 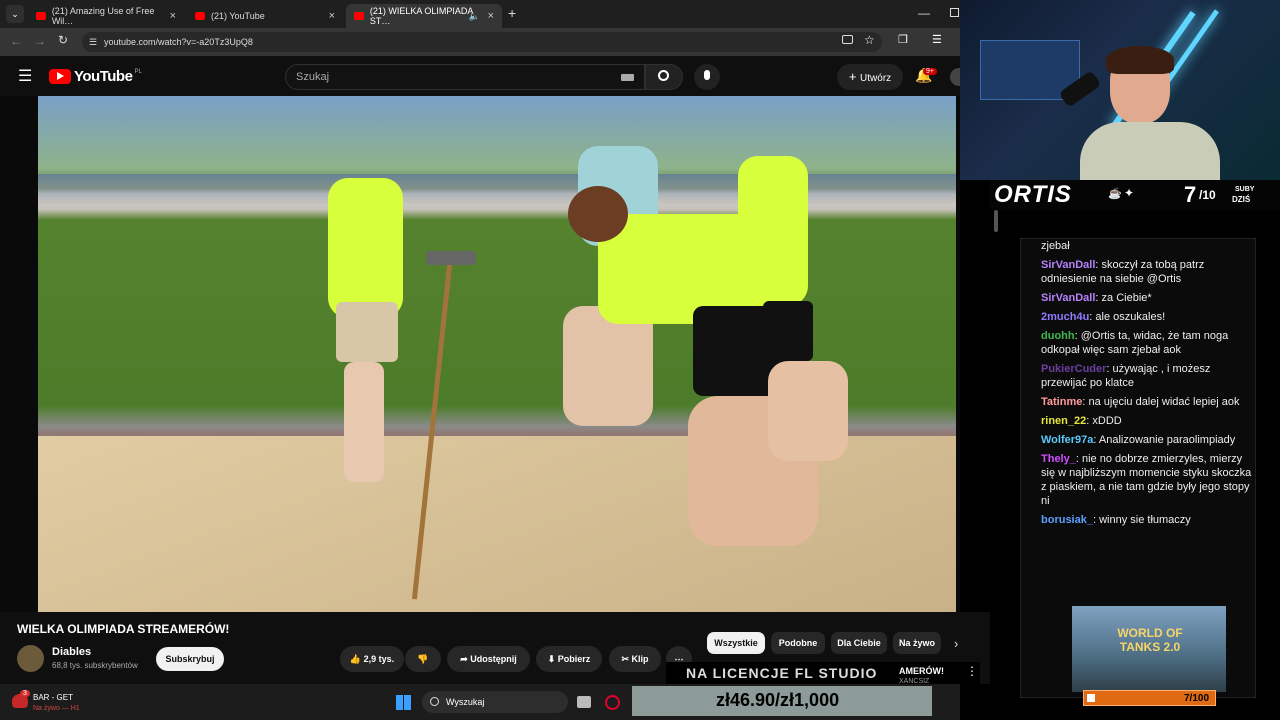 I want to click on clip-button: ✂ Klip, so click(x=635, y=659).